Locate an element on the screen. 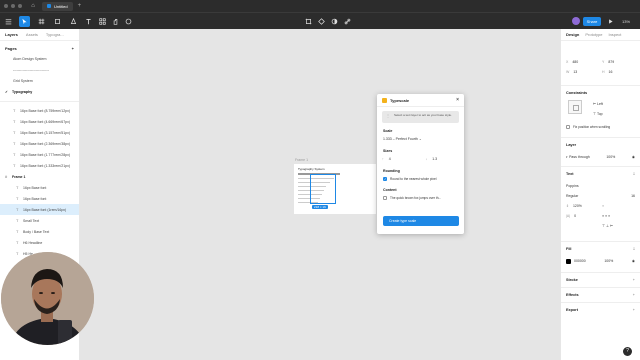 This screenshot has width=640, height=360. page-item-current: ✓ Typography is located at coordinates (39, 92).